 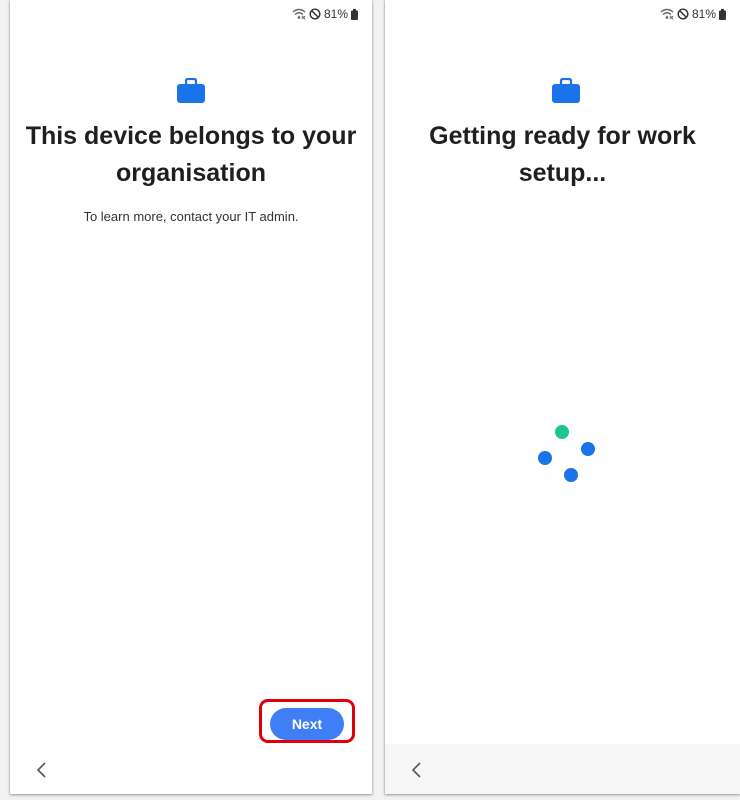 What do you see at coordinates (562, 432) in the screenshot?
I see `spinner-dot-green` at bounding box center [562, 432].